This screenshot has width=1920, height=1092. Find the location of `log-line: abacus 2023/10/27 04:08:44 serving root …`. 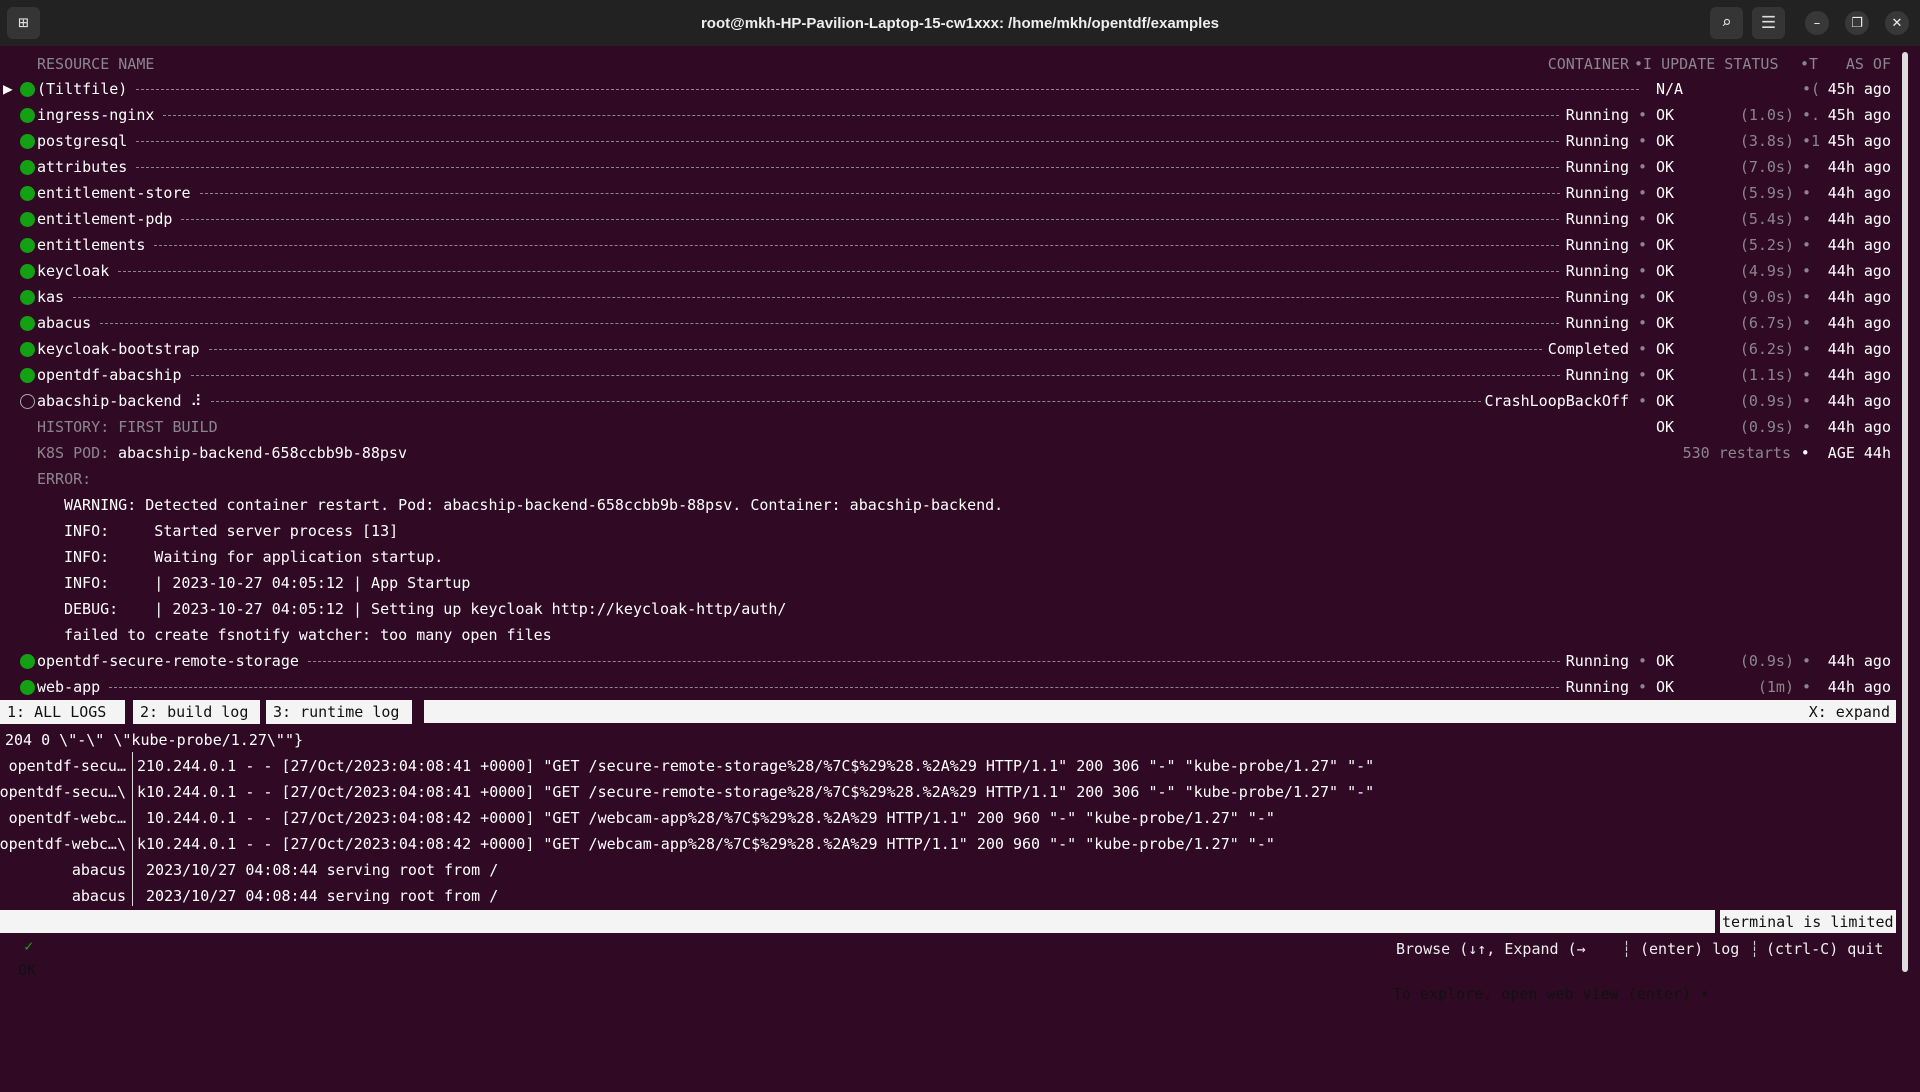

log-line: abacus 2023/10/27 04:08:44 serving root … is located at coordinates (948, 870).